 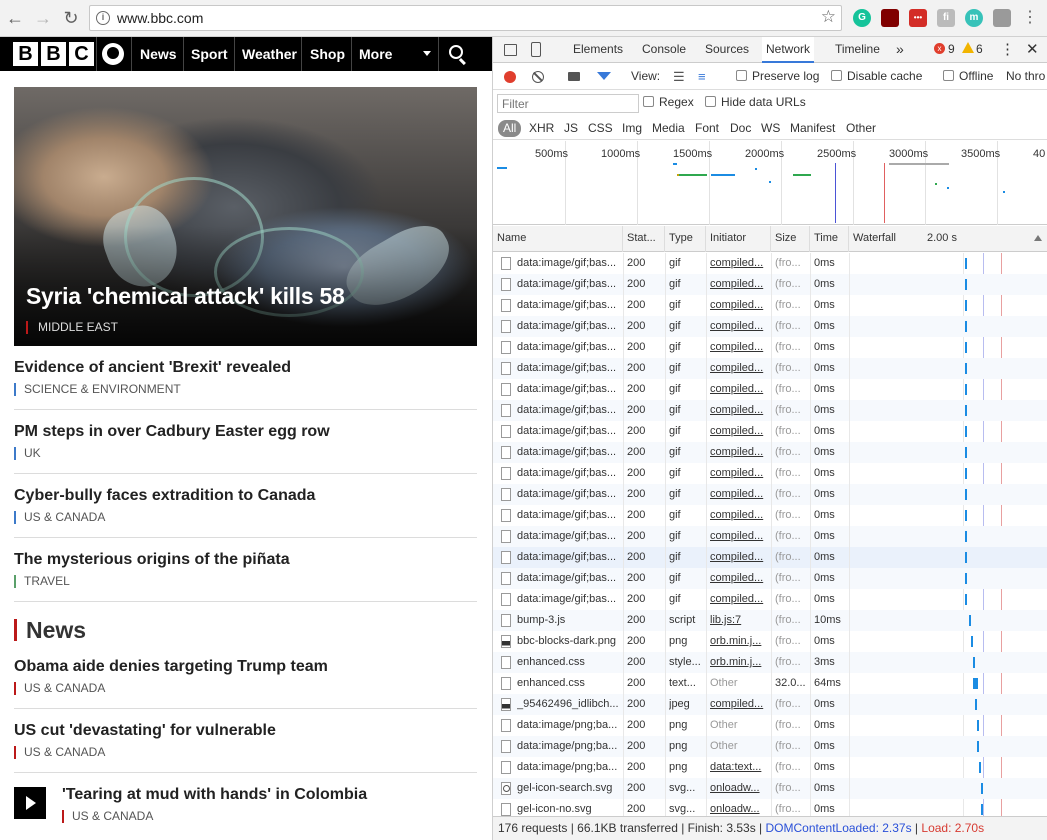 I want to click on info-icon: i, so click(x=103, y=18).